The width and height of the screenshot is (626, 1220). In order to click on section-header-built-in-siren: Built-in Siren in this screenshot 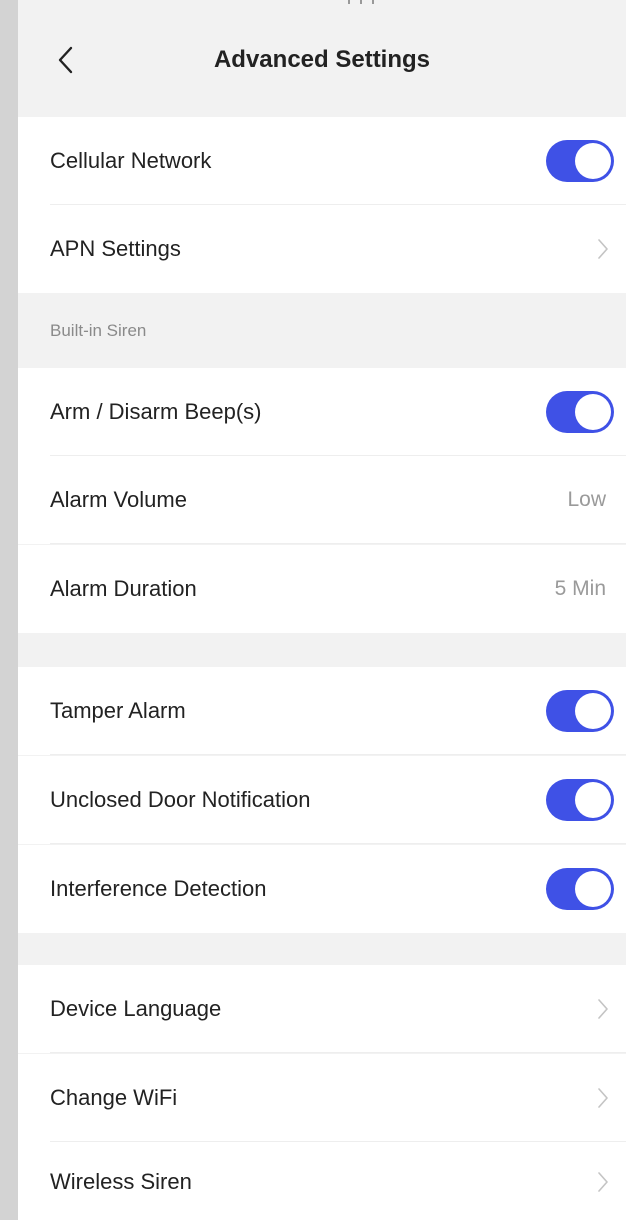, I will do `click(322, 330)`.